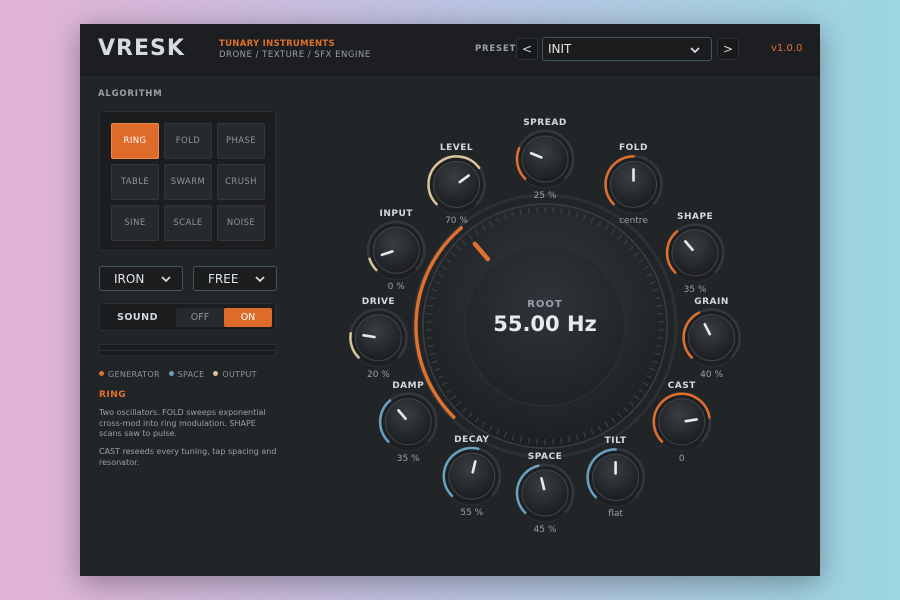  I want to click on knob-decay, so click(472, 476).